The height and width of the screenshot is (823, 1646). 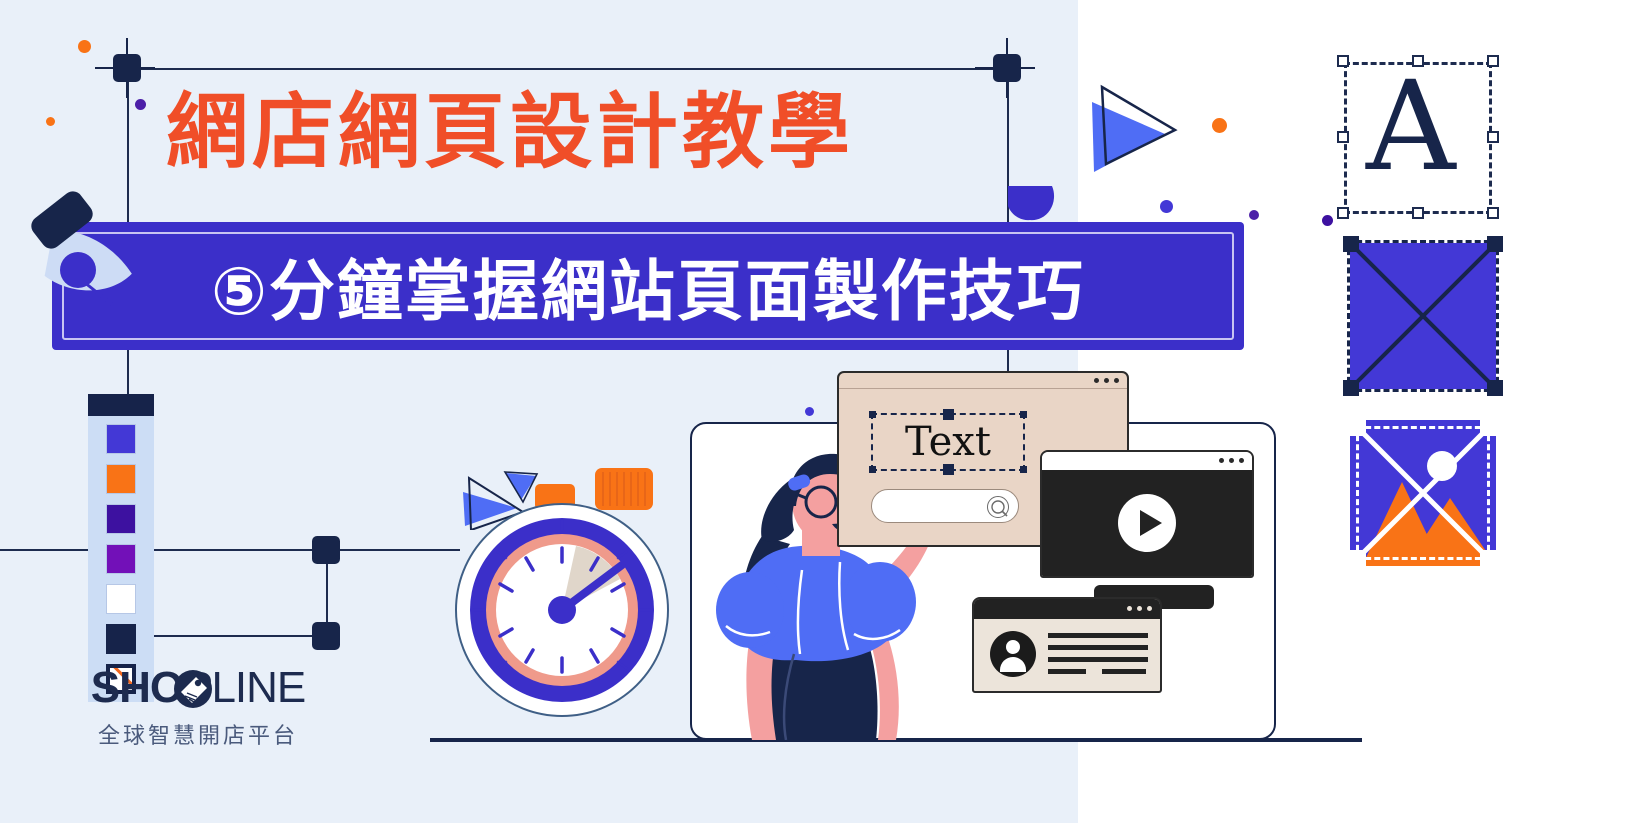 I want to click on swatch-white, so click(x=121, y=599).